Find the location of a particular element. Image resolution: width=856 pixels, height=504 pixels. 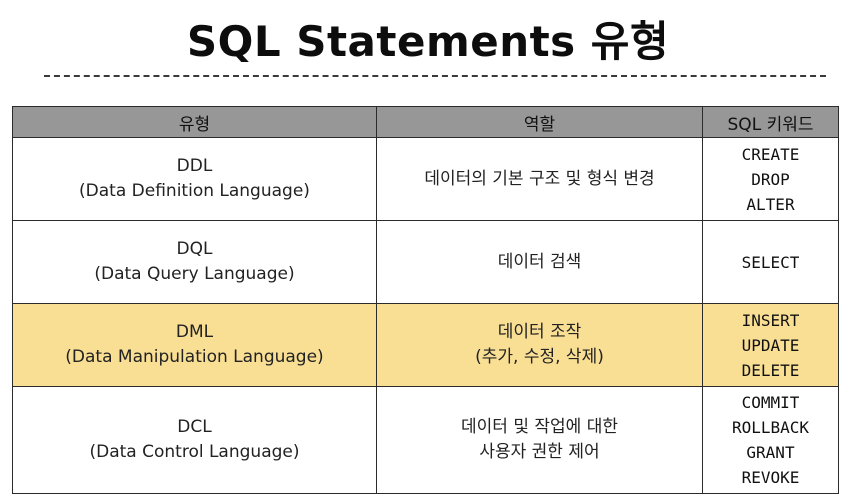

header-type: 유형 is located at coordinates (194, 122).